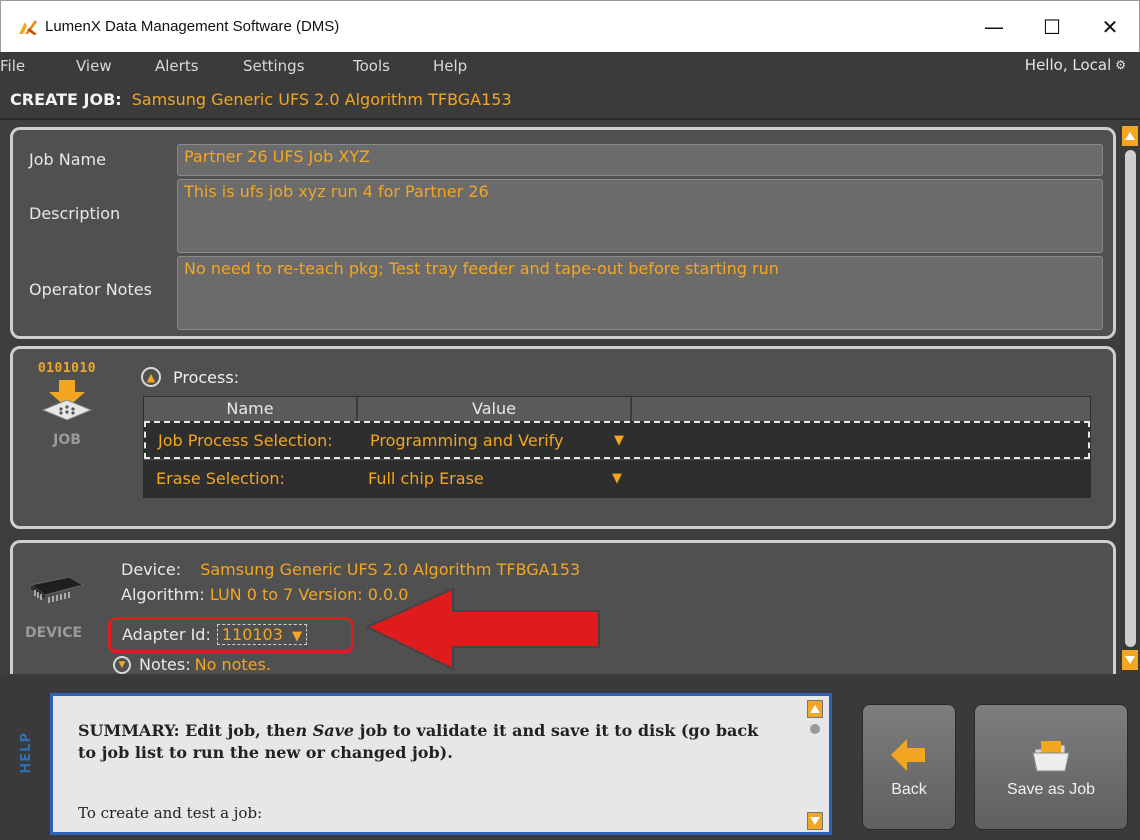 The width and height of the screenshot is (1140, 840). I want to click on maximize-button: ☐, so click(1052, 27).